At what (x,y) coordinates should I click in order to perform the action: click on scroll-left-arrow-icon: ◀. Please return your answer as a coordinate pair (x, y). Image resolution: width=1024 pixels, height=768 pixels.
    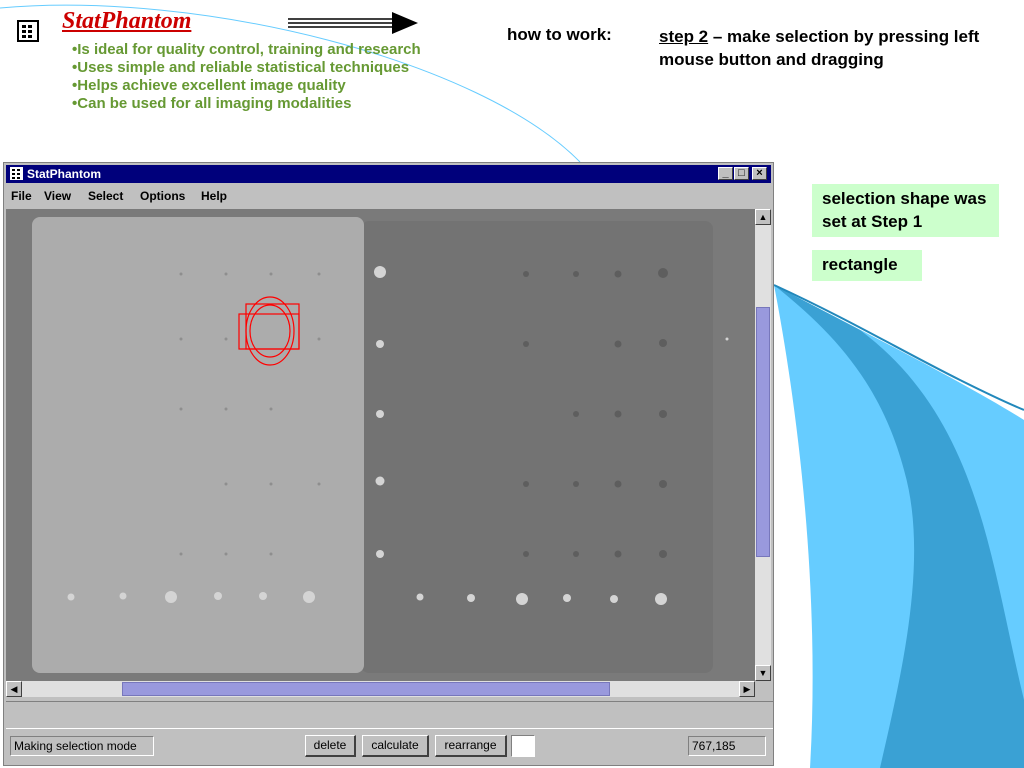
    Looking at the image, I should click on (14, 689).